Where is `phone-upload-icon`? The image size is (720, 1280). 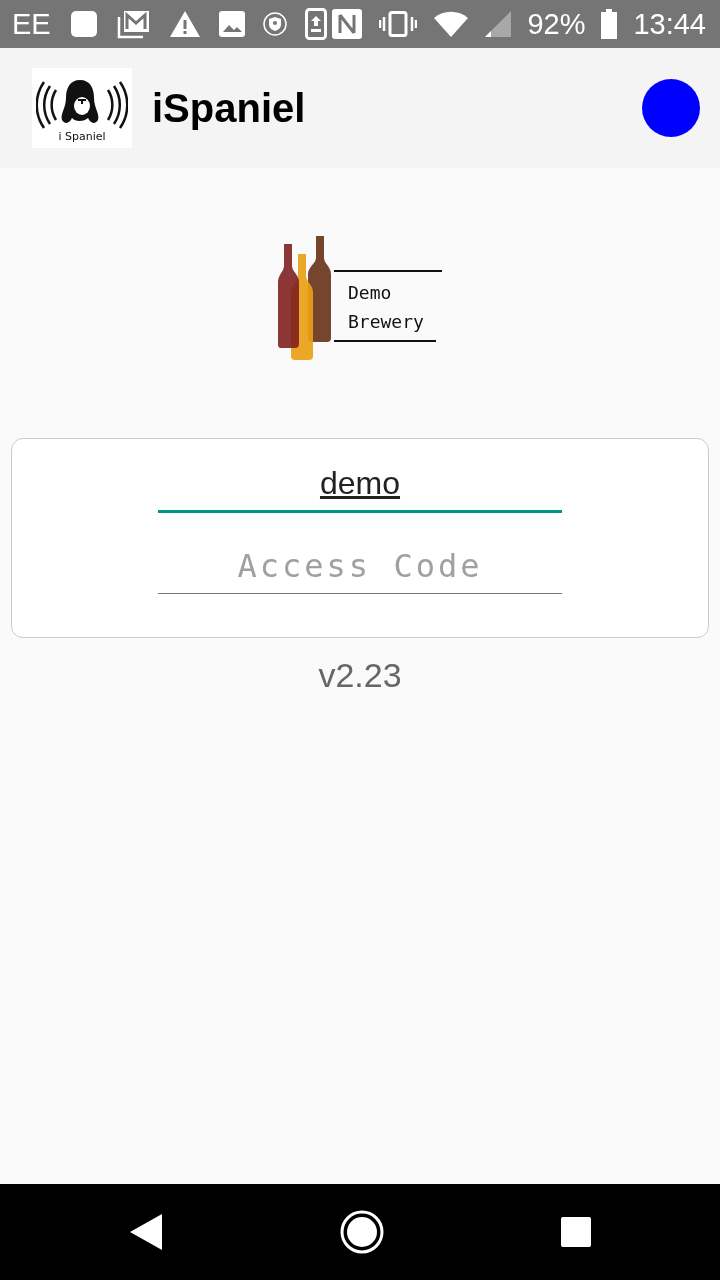 phone-upload-icon is located at coordinates (315, 24).